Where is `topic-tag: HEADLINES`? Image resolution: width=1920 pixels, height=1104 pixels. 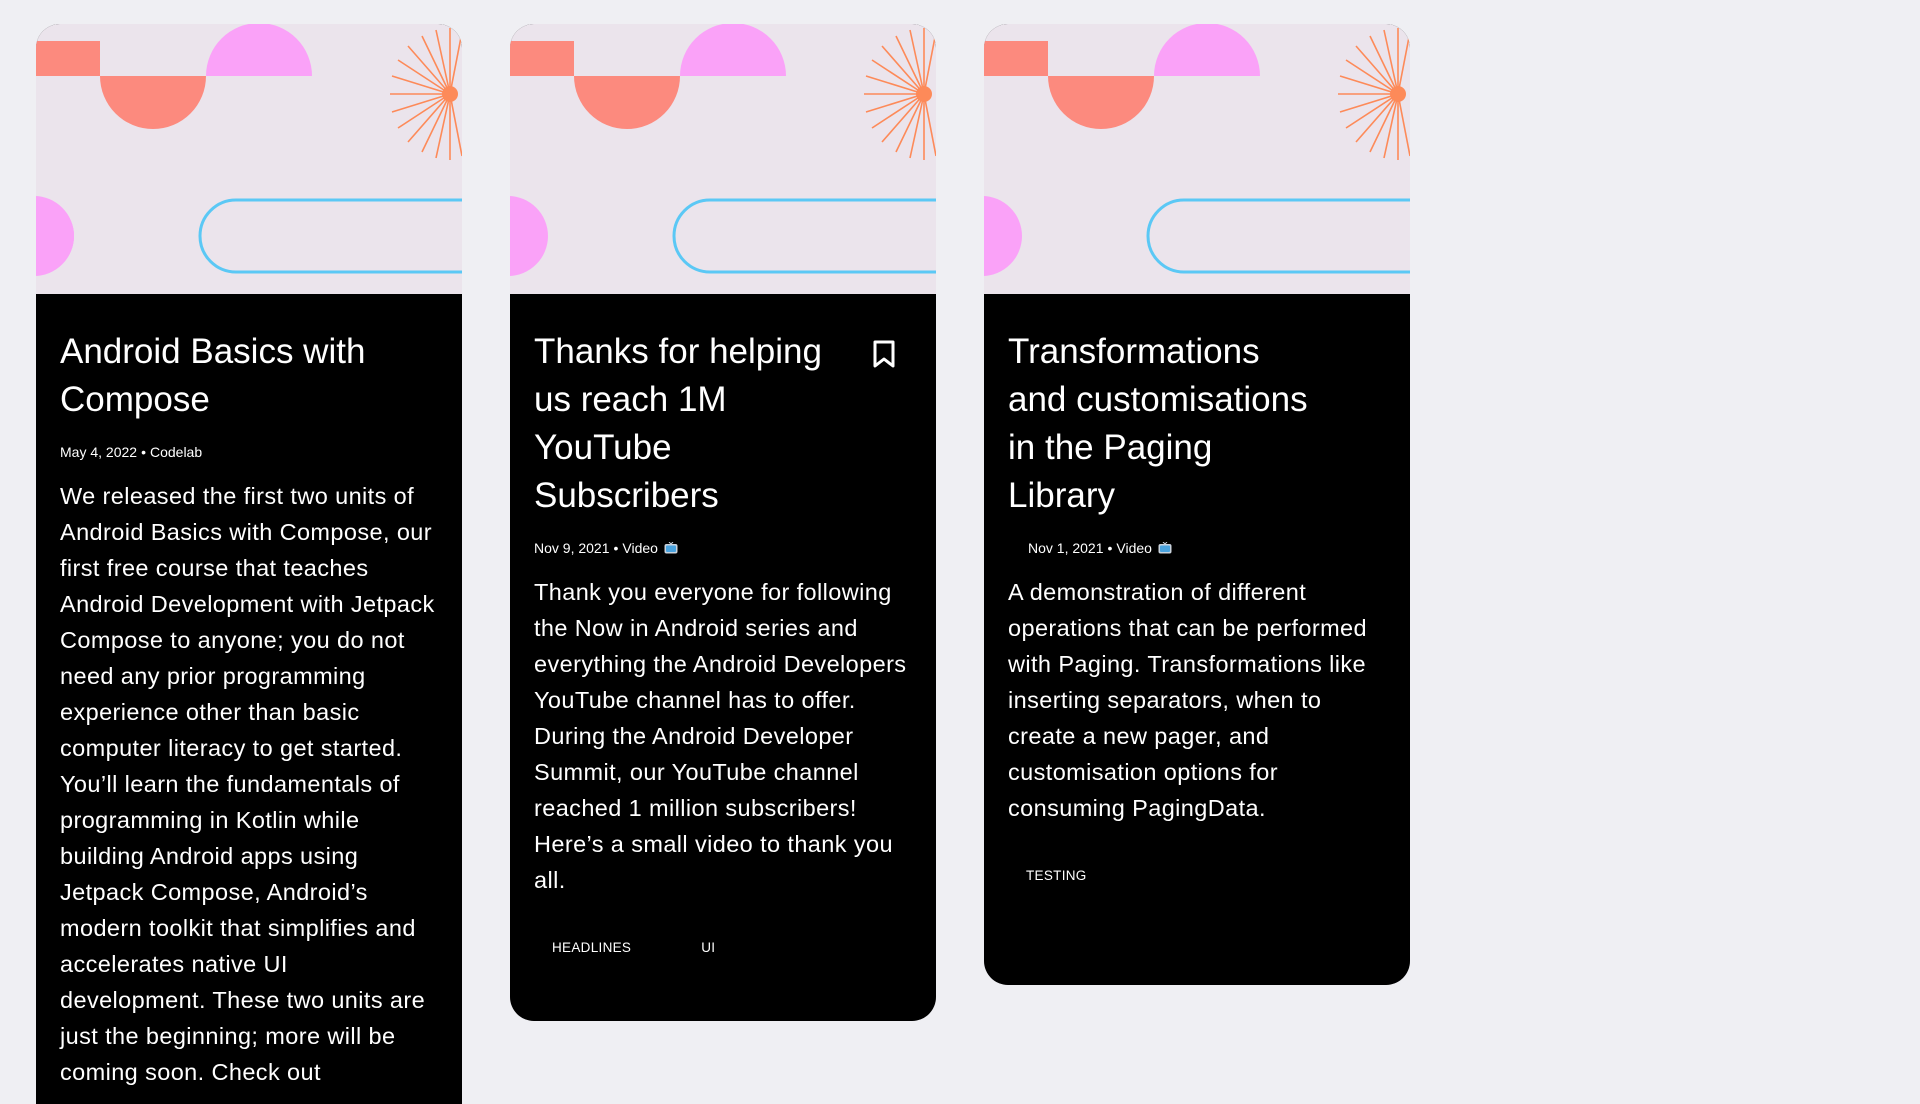
topic-tag: HEADLINES is located at coordinates (591, 947).